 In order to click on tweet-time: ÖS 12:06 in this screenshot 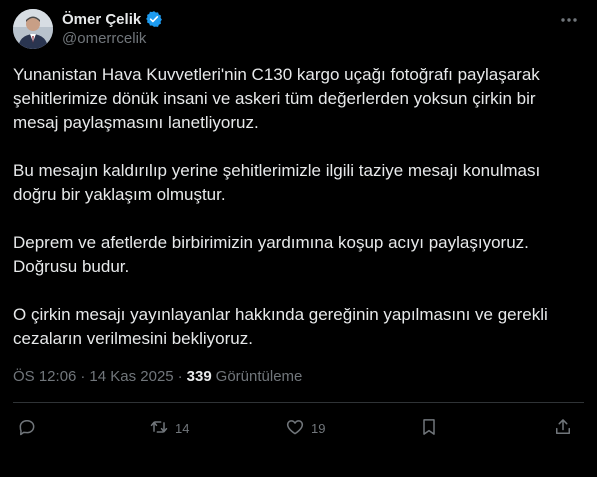, I will do `click(44, 376)`.